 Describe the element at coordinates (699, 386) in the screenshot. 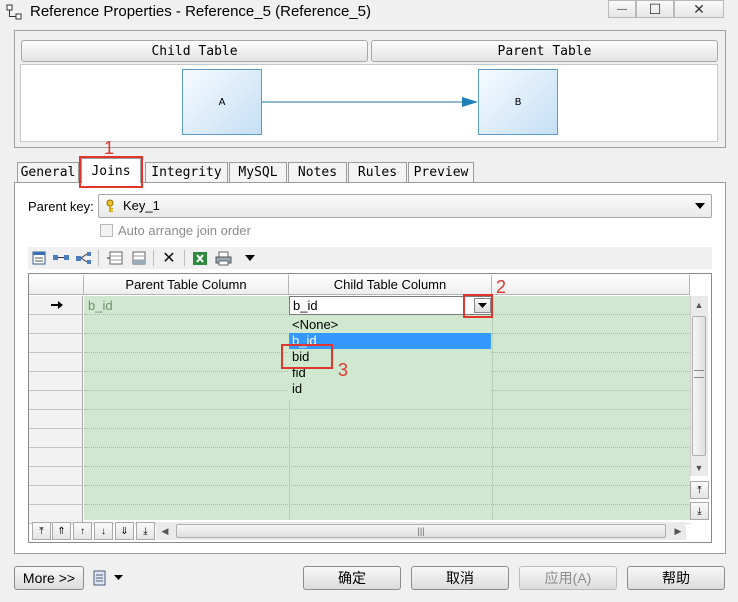

I see `vertical-scroll-thumb` at that location.